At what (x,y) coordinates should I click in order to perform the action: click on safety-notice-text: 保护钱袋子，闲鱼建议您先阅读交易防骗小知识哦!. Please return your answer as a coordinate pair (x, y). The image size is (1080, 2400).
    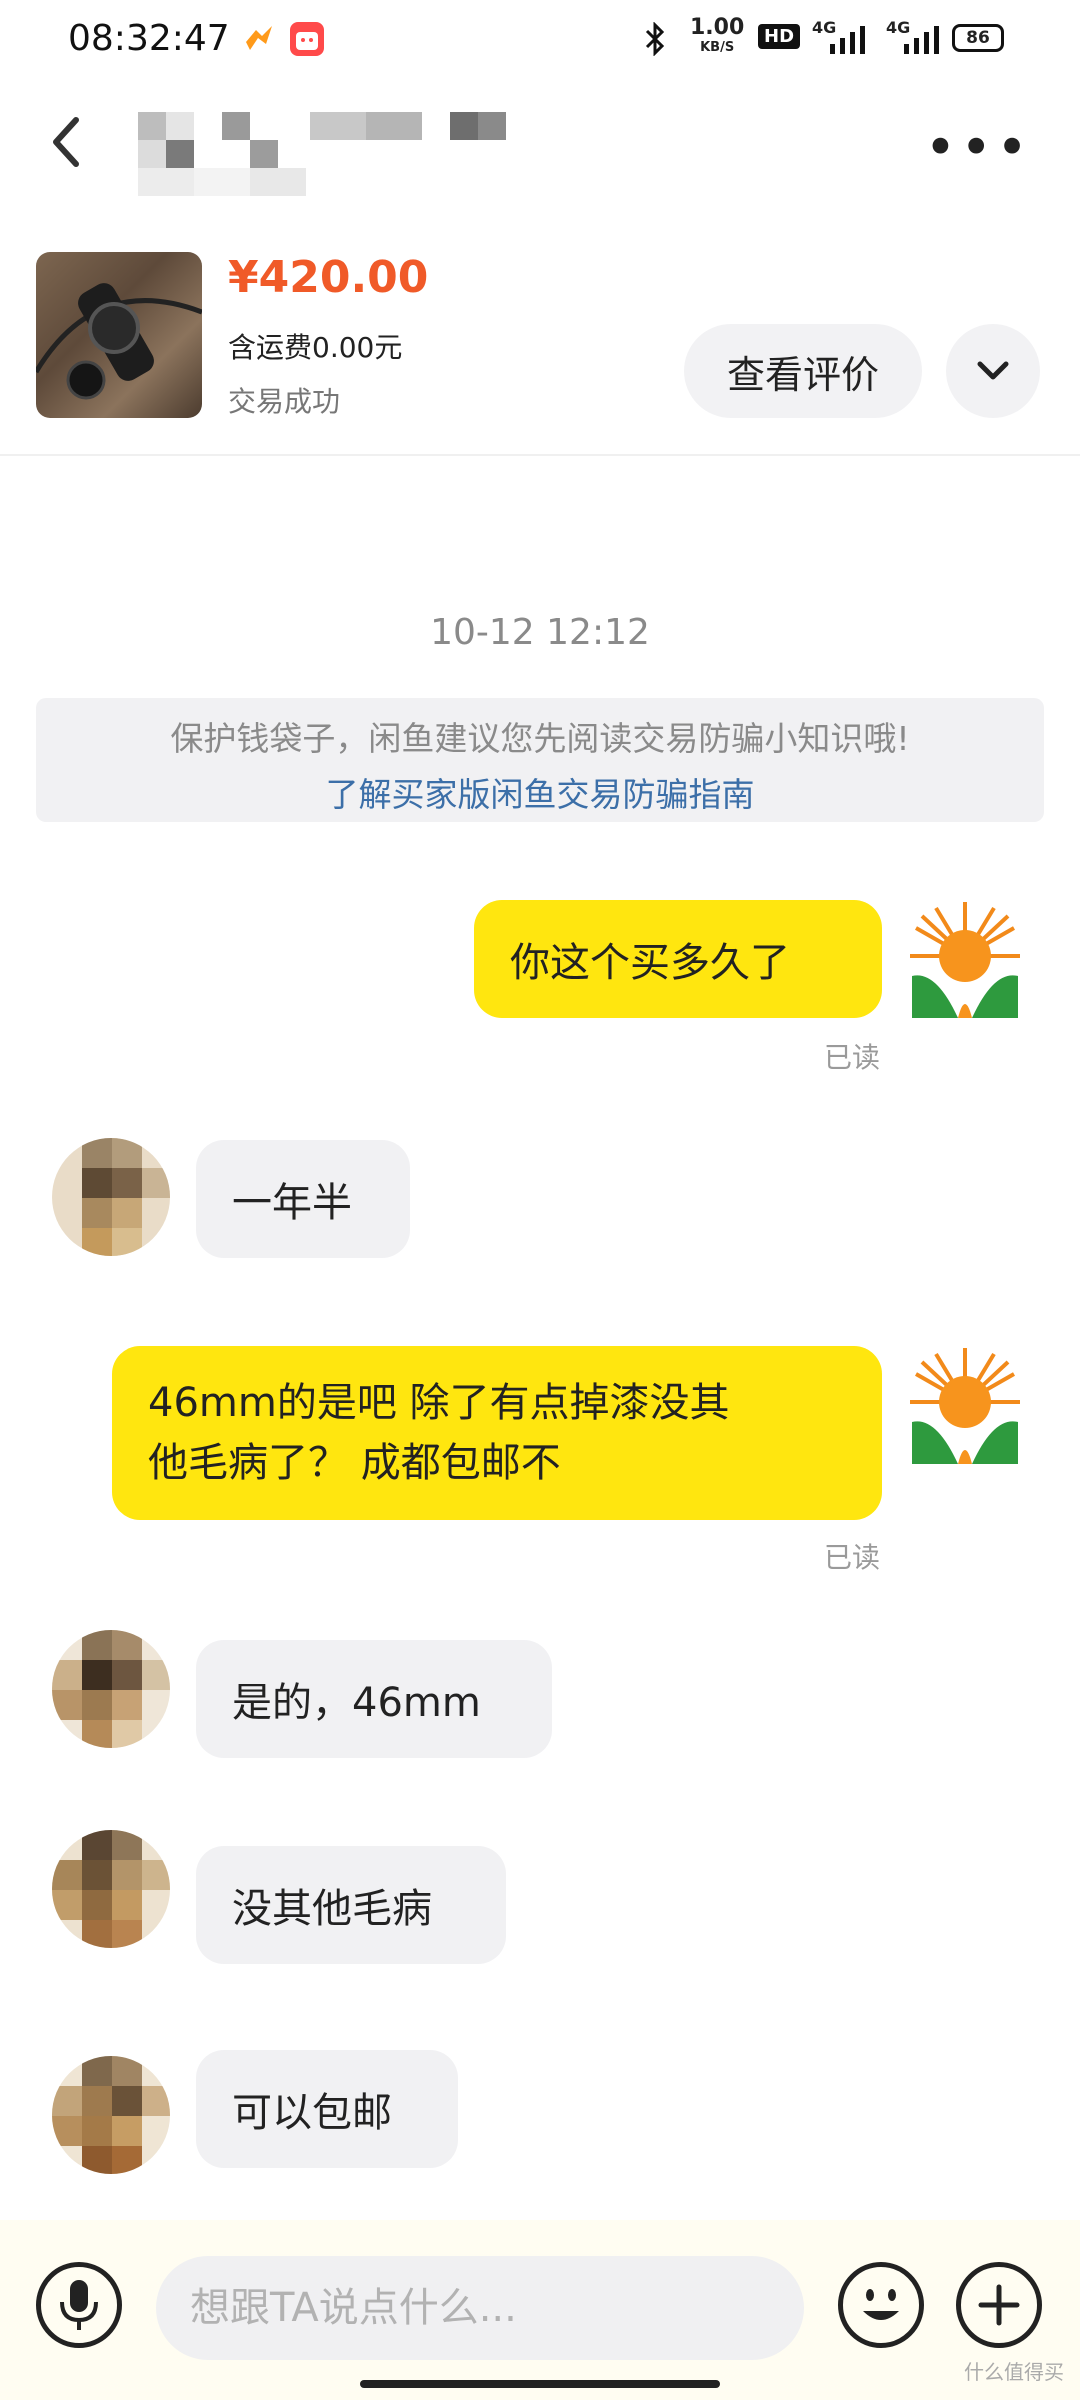
    Looking at the image, I should click on (540, 738).